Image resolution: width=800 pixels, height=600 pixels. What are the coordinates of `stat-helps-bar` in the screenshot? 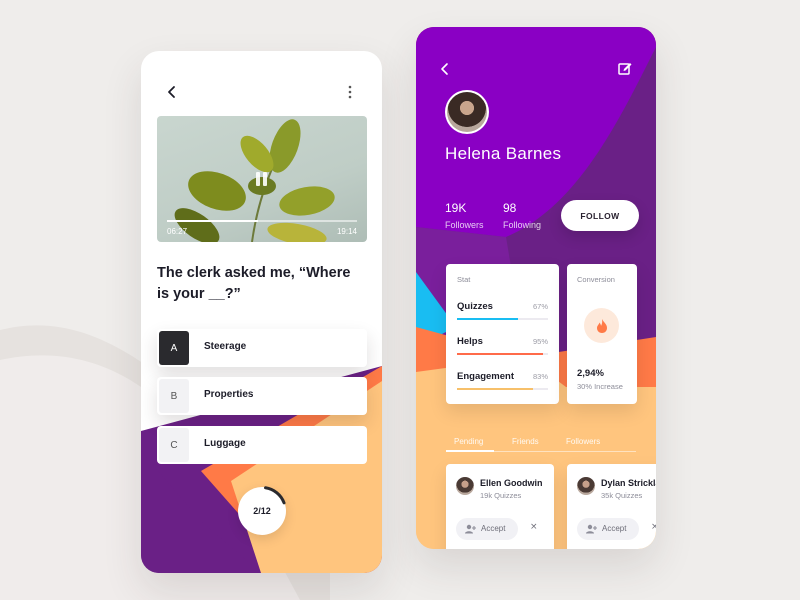 It's located at (502, 354).